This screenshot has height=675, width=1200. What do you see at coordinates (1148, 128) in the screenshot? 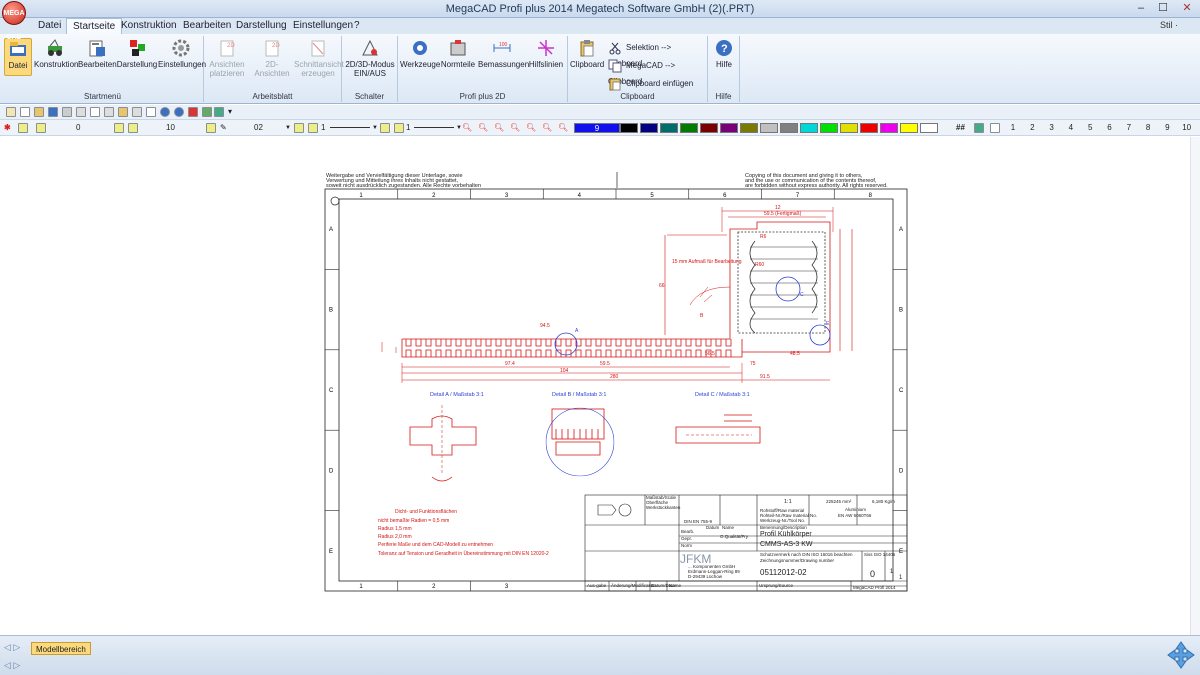
I see `pen-number-button: 8` at bounding box center [1148, 128].